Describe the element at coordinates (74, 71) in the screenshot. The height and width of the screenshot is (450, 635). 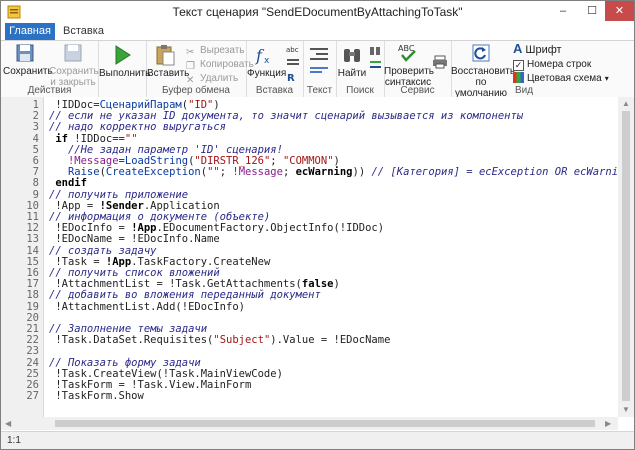
I see `save-close-label-1: Сохранить` at that location.